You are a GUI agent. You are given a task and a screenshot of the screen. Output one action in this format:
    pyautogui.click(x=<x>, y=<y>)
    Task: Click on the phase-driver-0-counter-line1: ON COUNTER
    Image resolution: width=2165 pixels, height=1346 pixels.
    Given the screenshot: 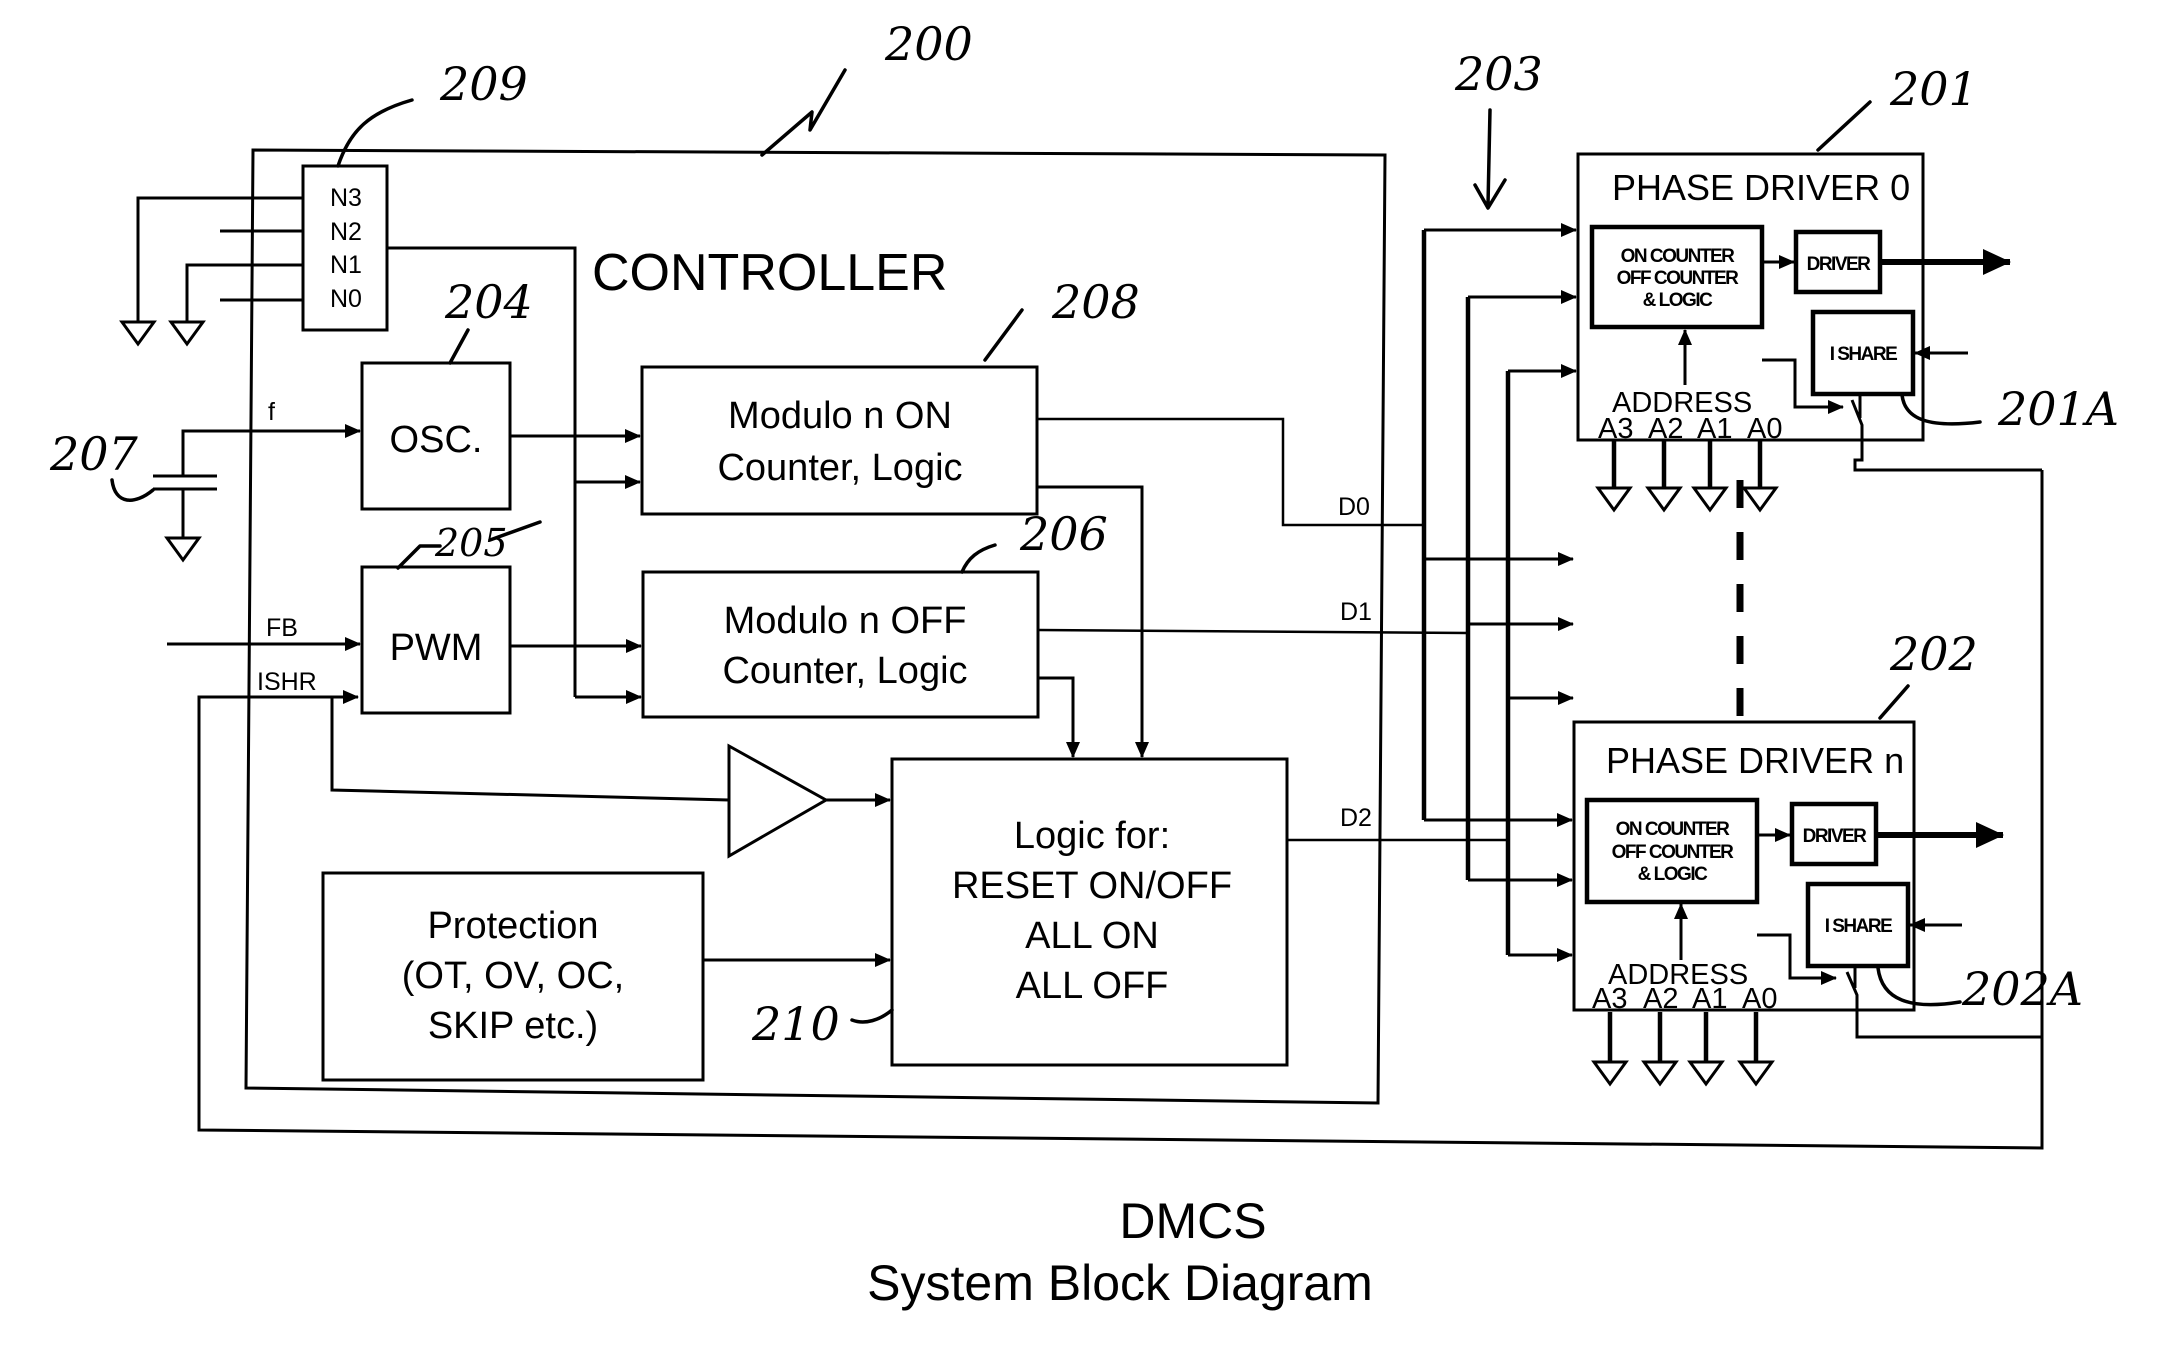 What is the action you would take?
    pyautogui.click(x=1678, y=256)
    